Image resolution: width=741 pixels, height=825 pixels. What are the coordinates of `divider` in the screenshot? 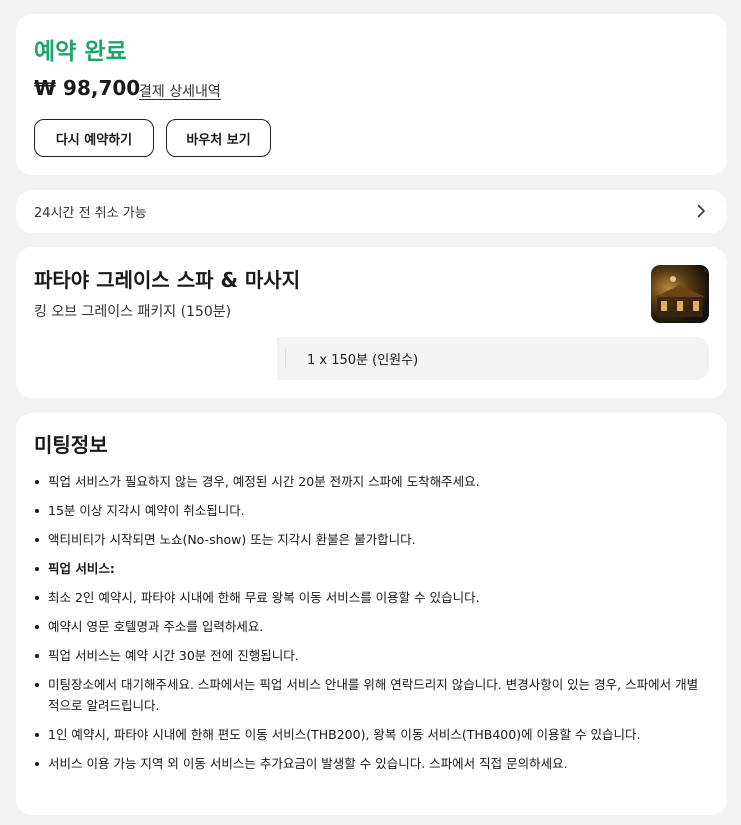 It's located at (285, 358).